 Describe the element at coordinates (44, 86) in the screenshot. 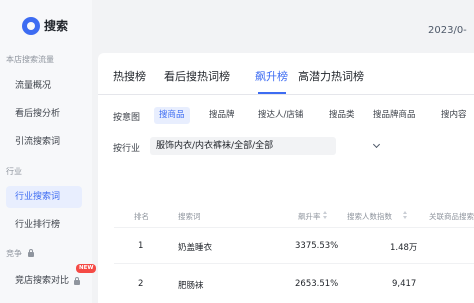

I see `sidebar-item-traffic-overview: 流量概况` at that location.